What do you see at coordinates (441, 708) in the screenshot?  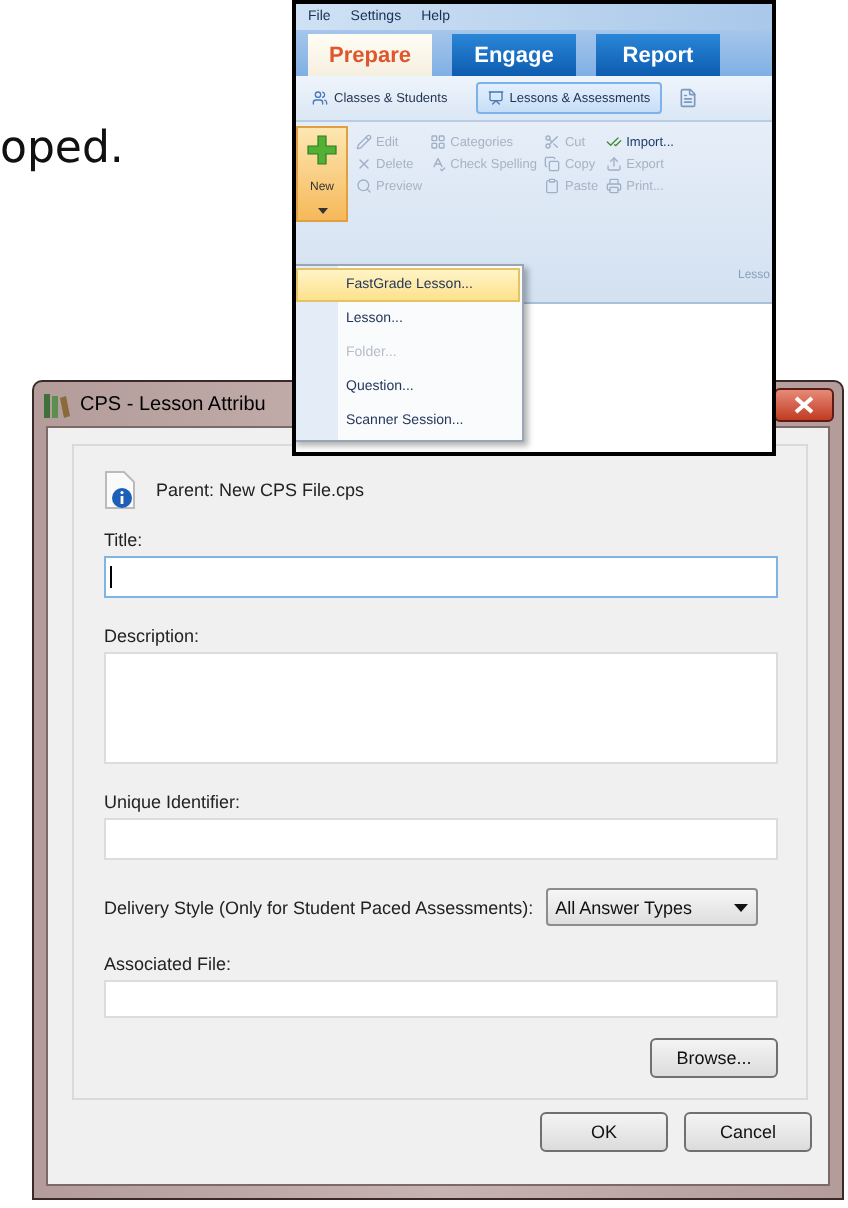 I see `text-area` at bounding box center [441, 708].